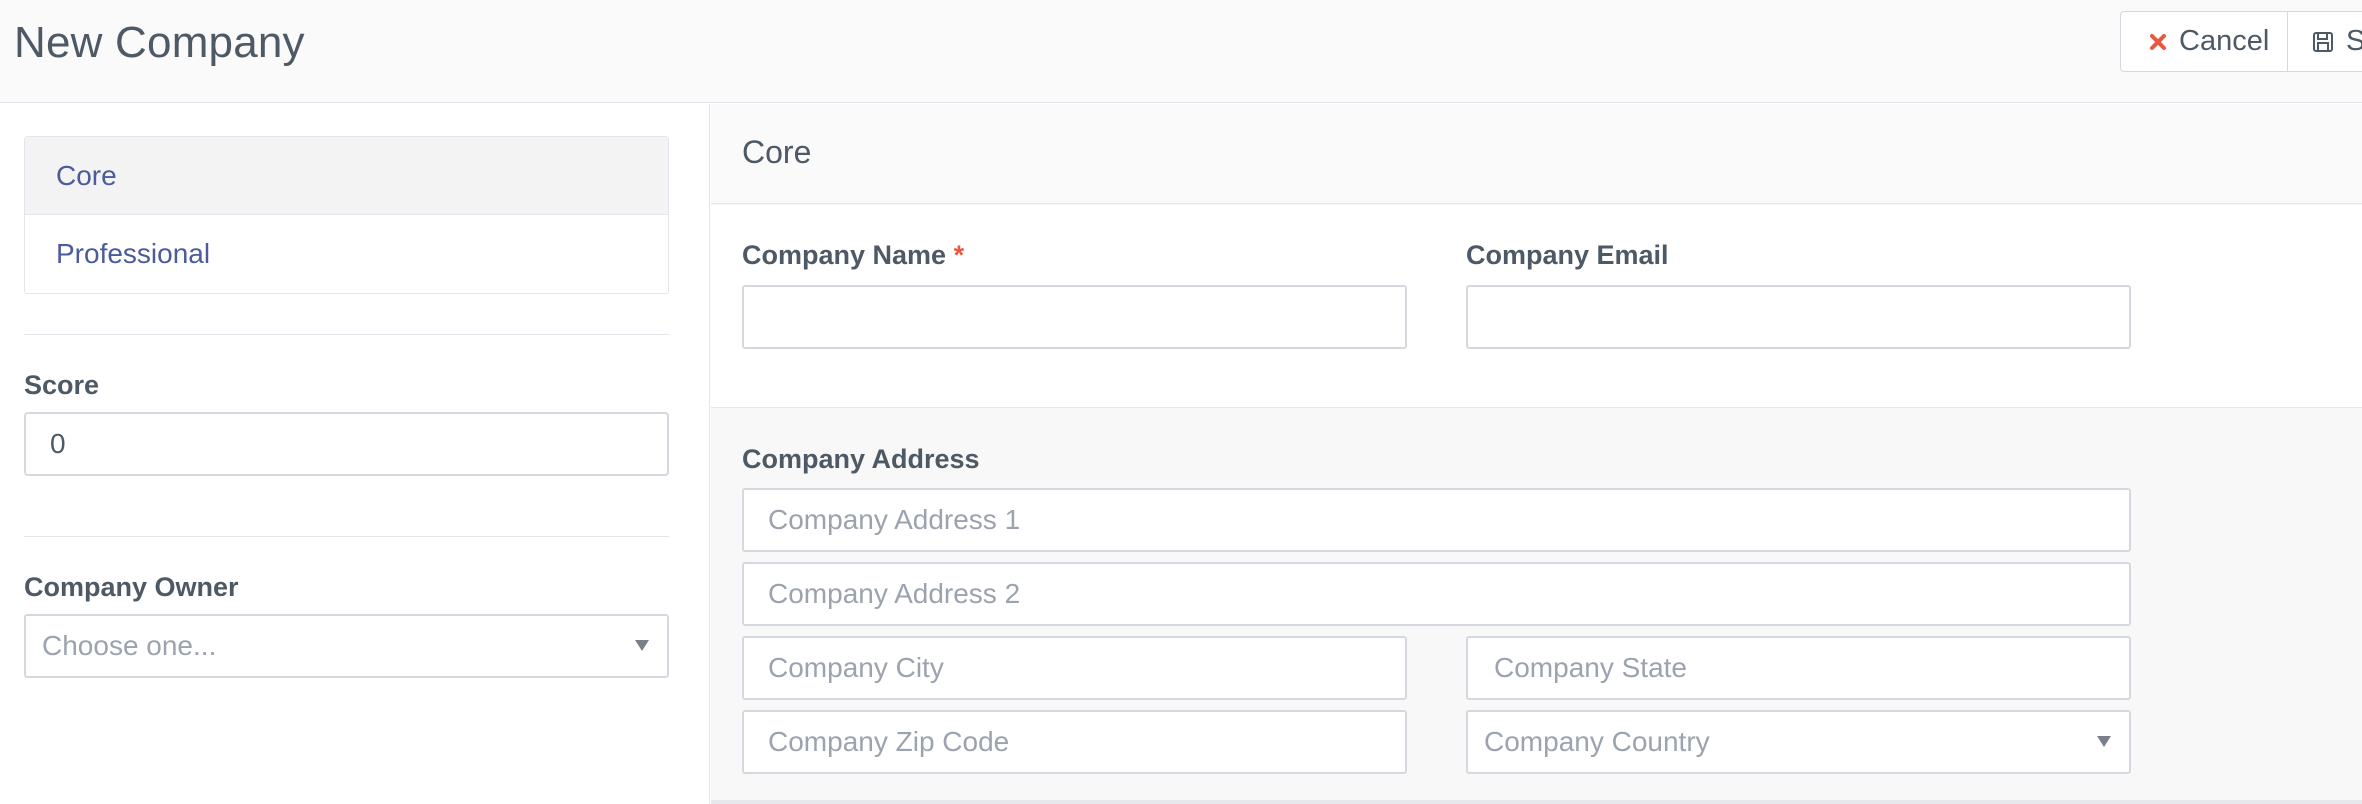 Image resolution: width=2362 pixels, height=804 pixels. What do you see at coordinates (346, 444) in the screenshot?
I see `score-input: 0` at bounding box center [346, 444].